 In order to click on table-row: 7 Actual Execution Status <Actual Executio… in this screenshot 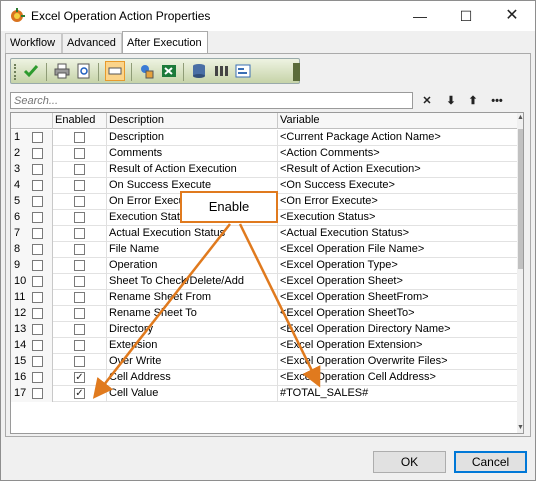, I will do `click(264, 234)`.